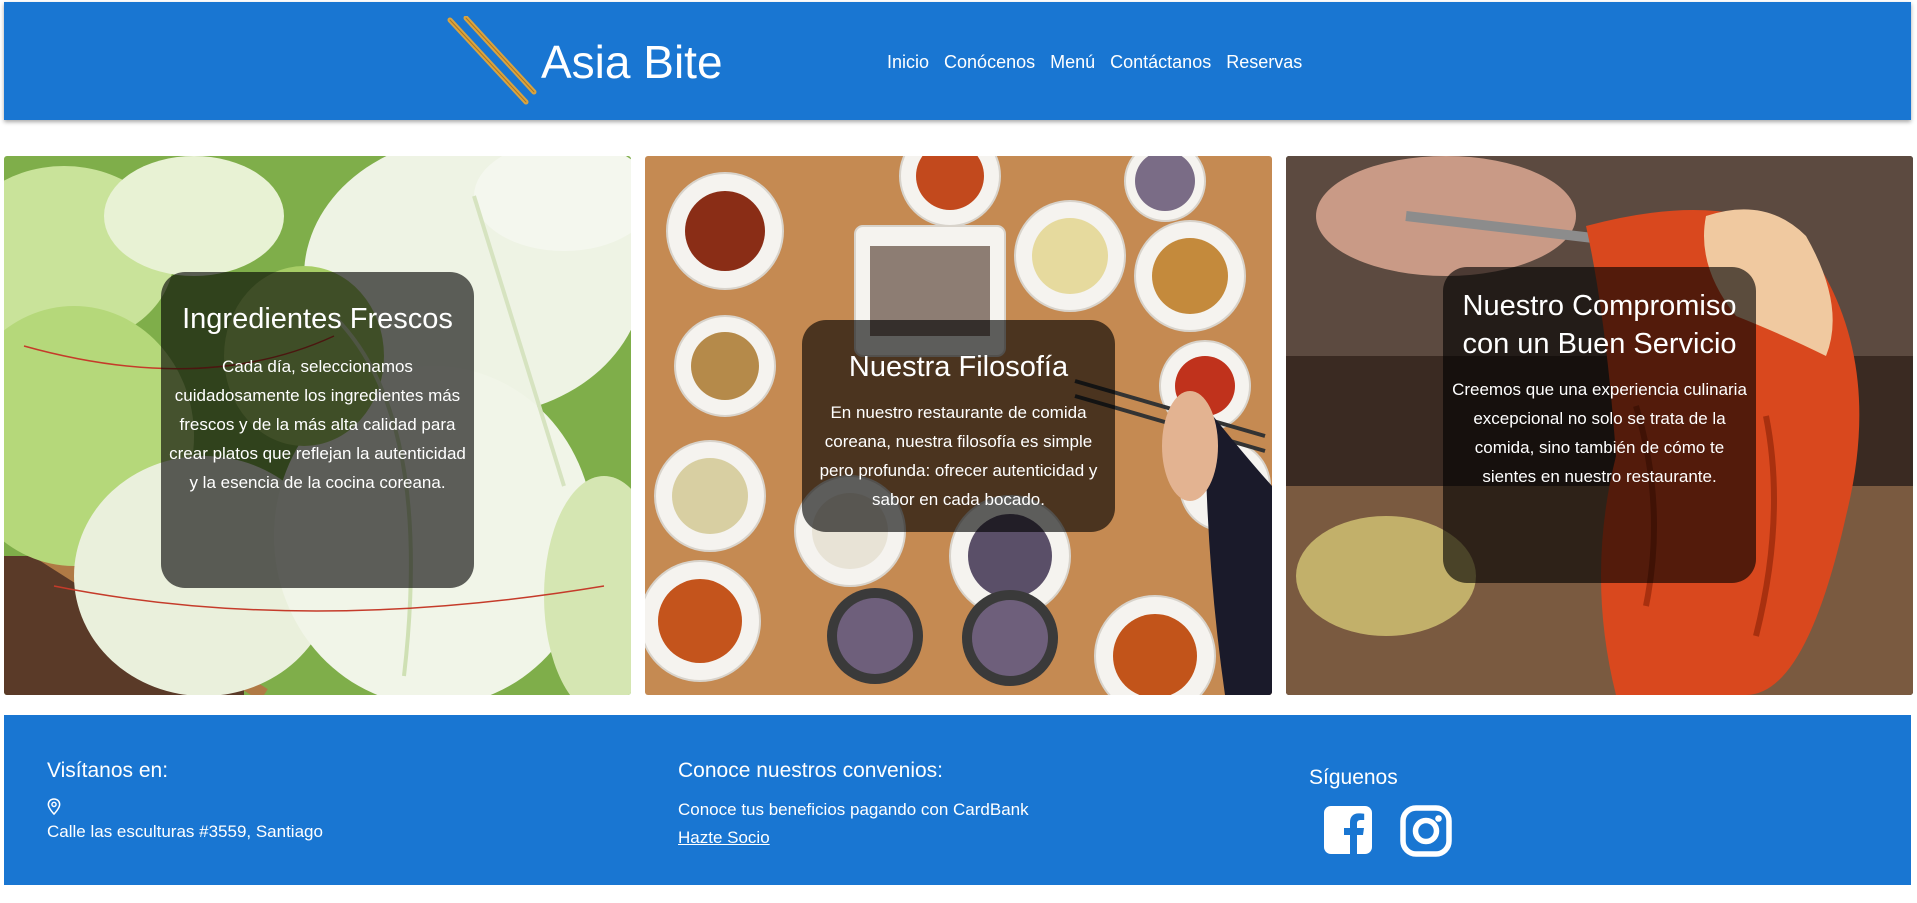  I want to click on chopsticks-icon, so click(492, 60).